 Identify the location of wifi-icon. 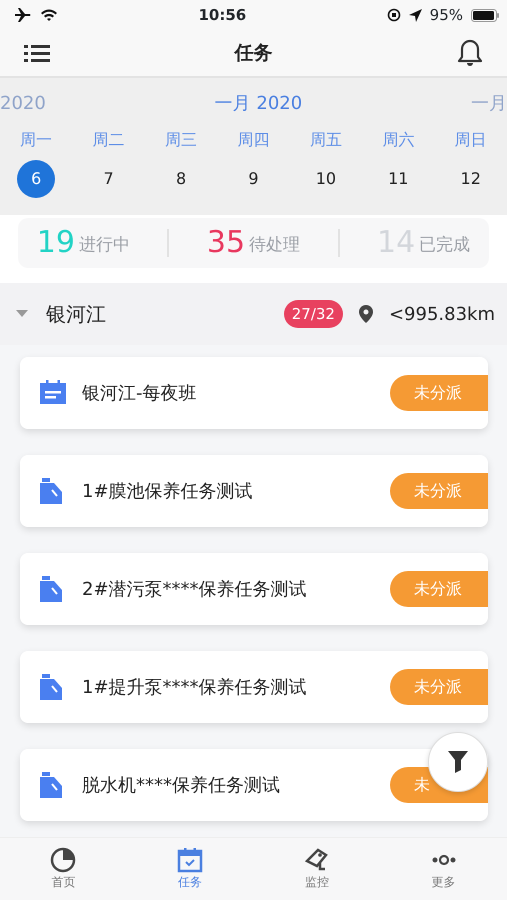
(49, 15).